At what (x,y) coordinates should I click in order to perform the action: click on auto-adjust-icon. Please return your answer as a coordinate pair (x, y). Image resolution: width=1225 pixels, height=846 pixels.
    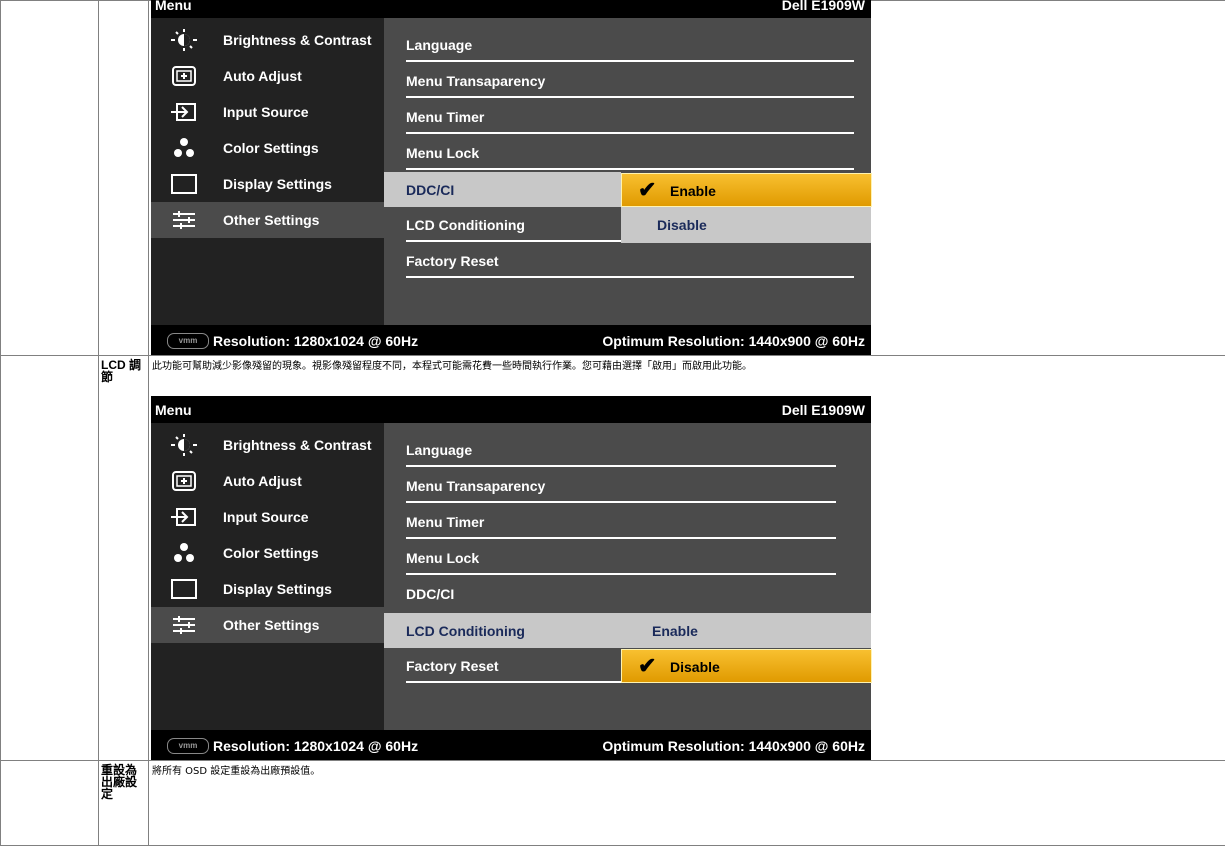
    Looking at the image, I should click on (184, 481).